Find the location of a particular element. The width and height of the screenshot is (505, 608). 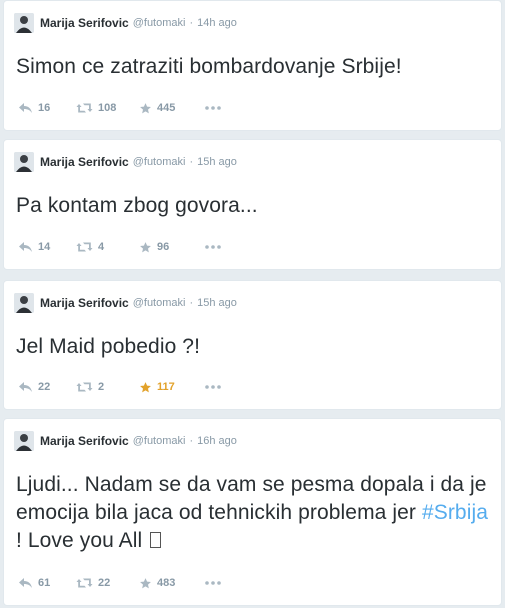

tweet-text: Jel Maid pobedio ?! is located at coordinates (108, 346).